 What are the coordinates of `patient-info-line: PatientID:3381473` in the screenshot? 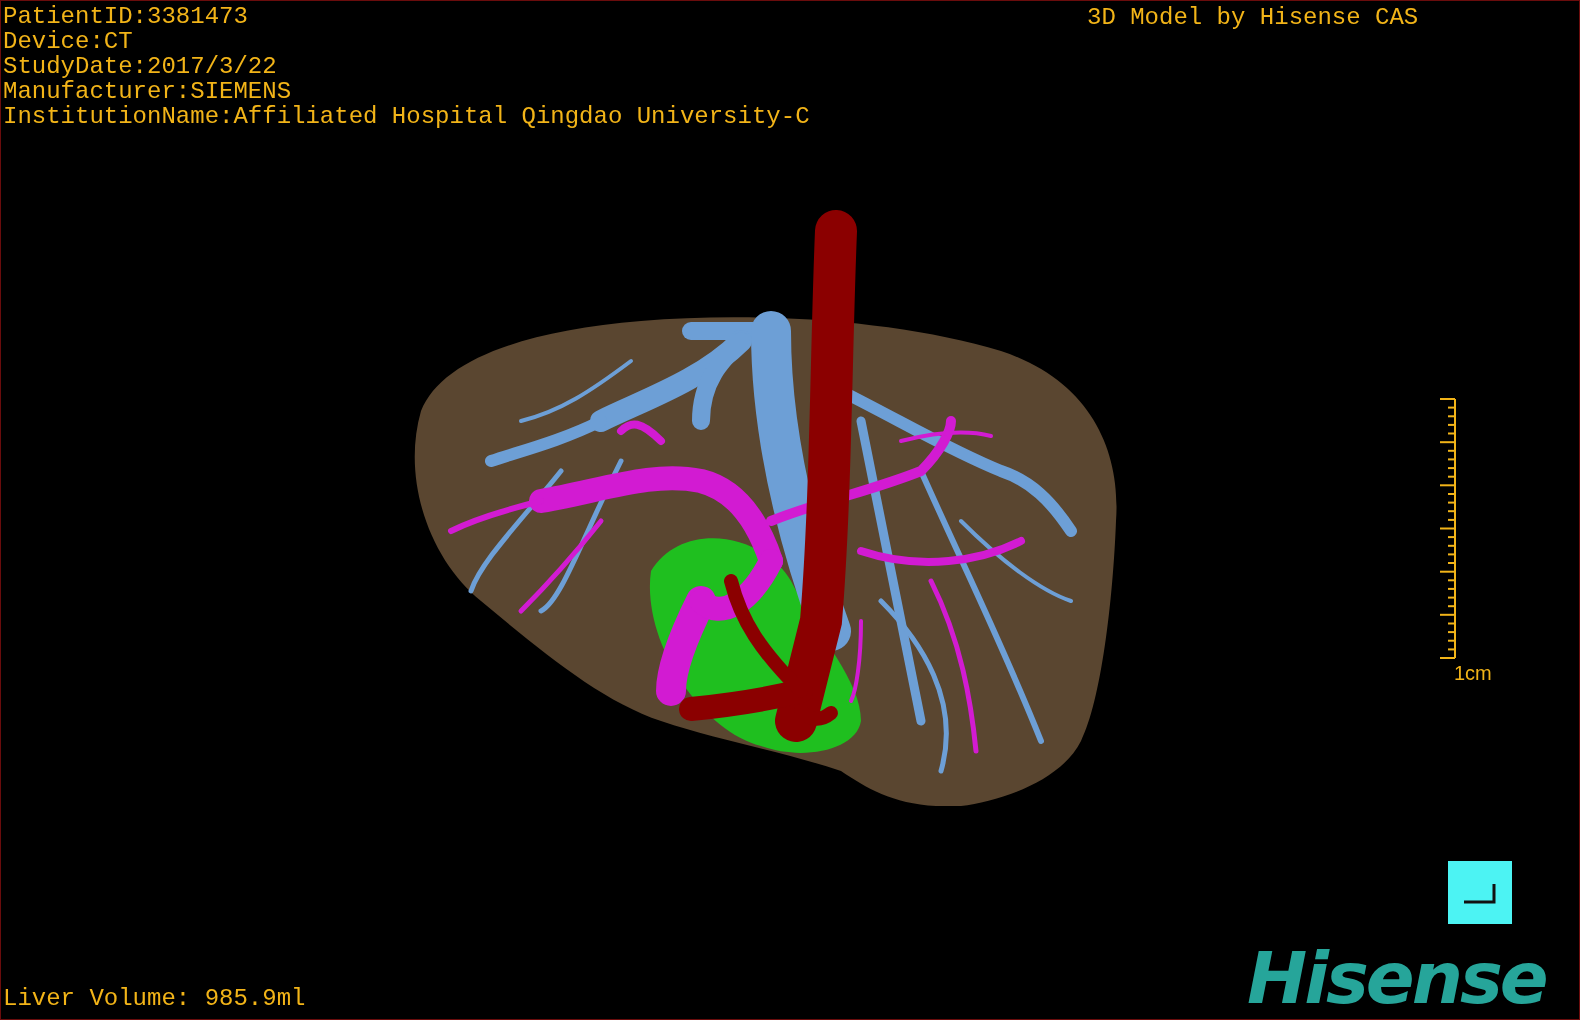 It's located at (125, 16).